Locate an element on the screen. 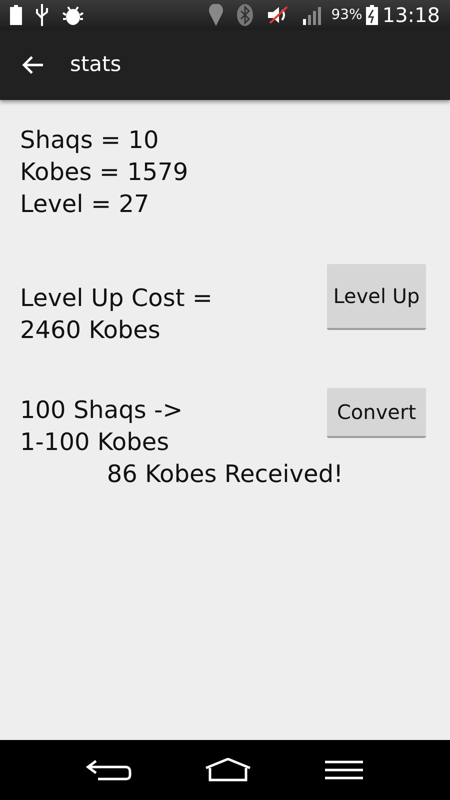  usb-icon is located at coordinates (42, 15).